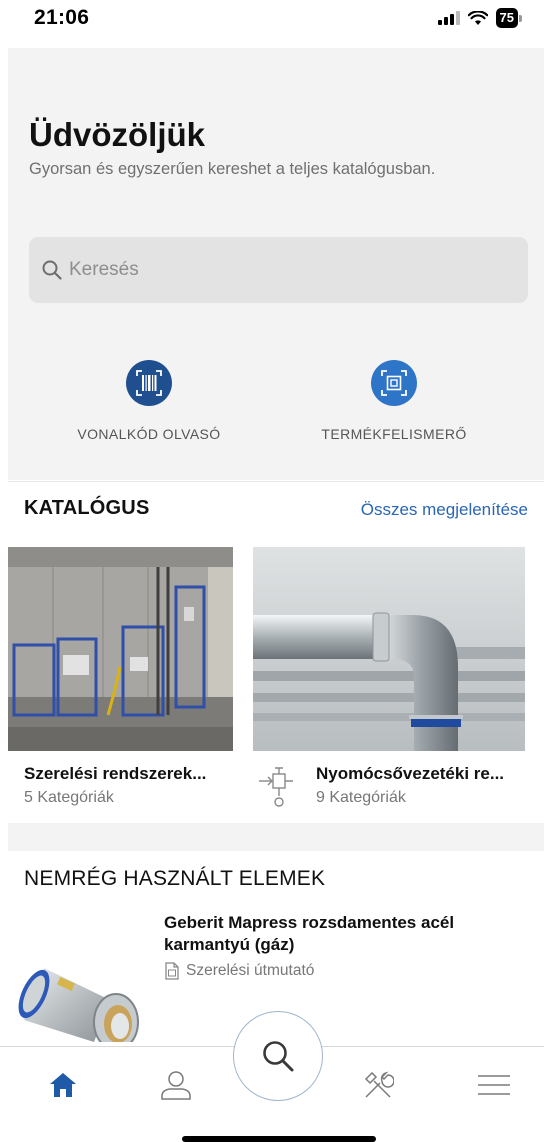  I want to click on tab-tools, so click(378, 1085).